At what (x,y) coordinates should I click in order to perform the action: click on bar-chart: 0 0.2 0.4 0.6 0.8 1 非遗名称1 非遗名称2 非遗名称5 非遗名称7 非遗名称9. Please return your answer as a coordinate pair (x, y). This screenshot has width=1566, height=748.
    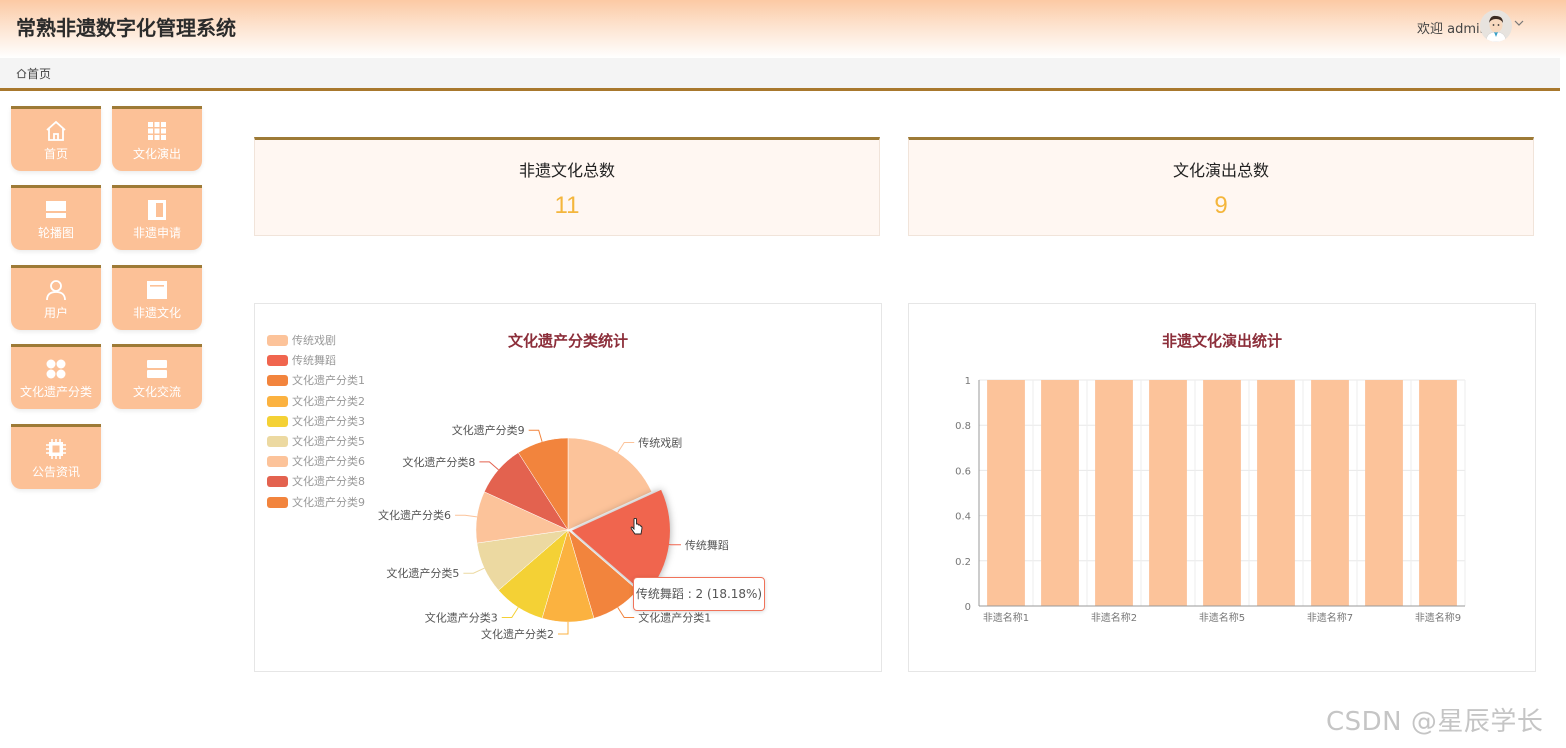
    Looking at the image, I should click on (1210, 500).